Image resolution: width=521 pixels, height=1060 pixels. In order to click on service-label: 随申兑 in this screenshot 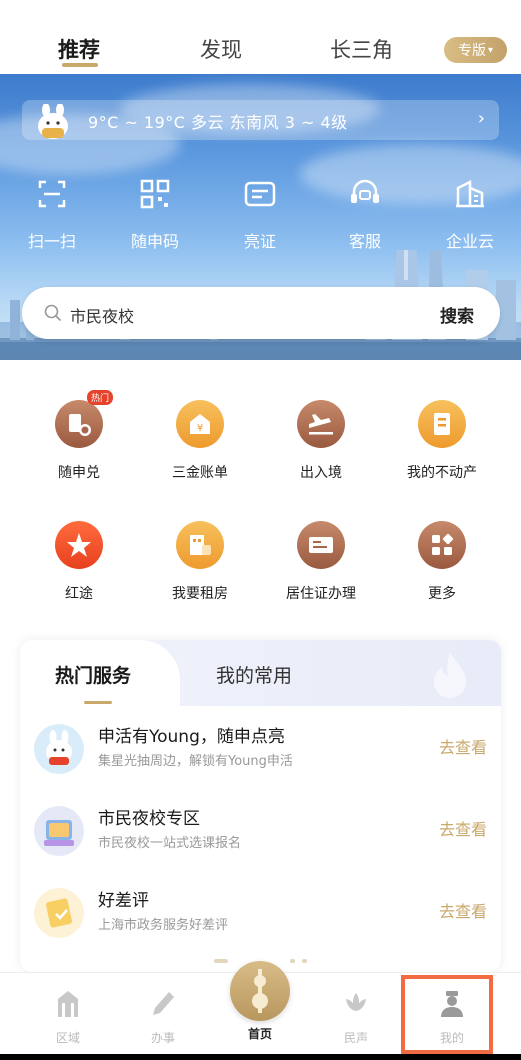, I will do `click(79, 473)`.